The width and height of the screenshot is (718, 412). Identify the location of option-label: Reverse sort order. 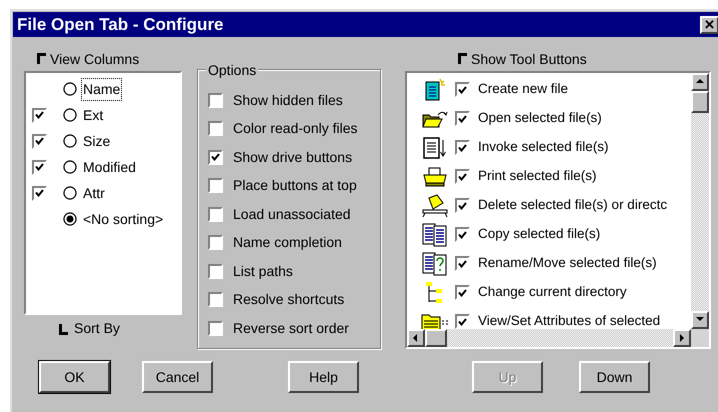
(291, 328).